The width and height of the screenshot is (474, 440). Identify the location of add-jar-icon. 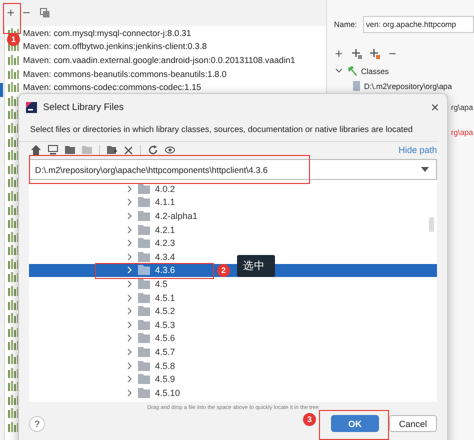
(374, 54).